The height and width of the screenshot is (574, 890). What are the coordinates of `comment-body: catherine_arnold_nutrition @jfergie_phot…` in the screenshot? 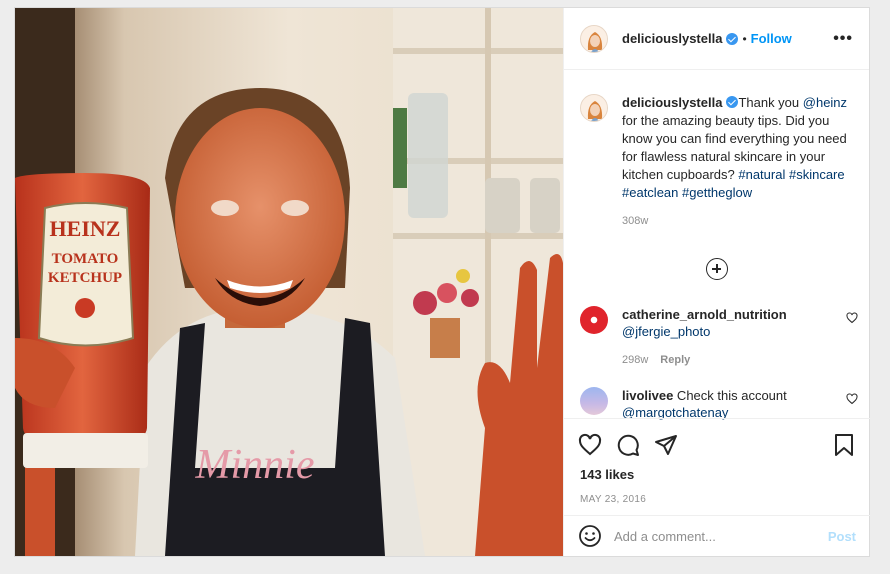 It's located at (733, 337).